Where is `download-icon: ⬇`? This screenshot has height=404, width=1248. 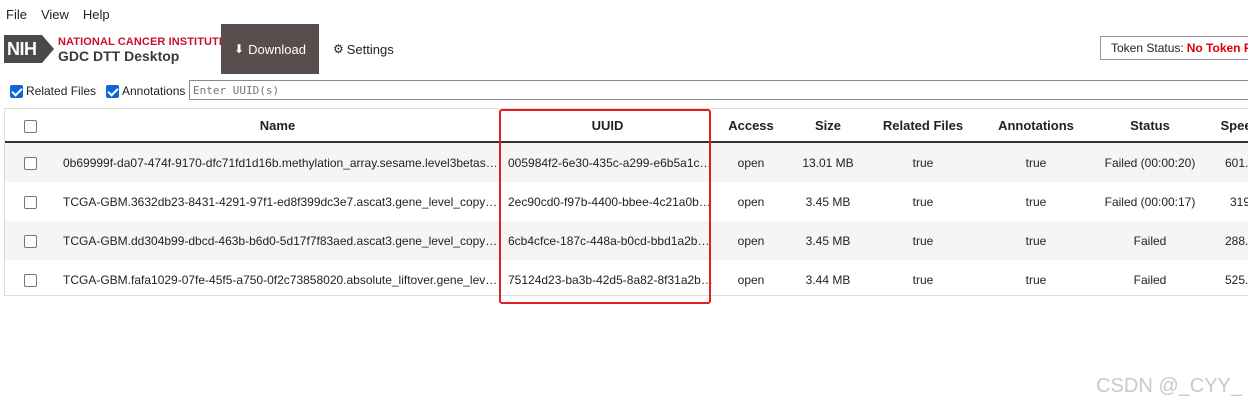 download-icon: ⬇ is located at coordinates (239, 49).